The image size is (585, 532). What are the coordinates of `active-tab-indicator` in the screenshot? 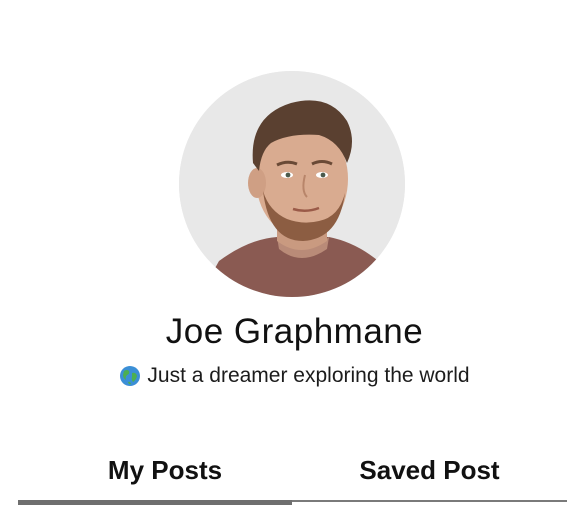 It's located at (155, 502).